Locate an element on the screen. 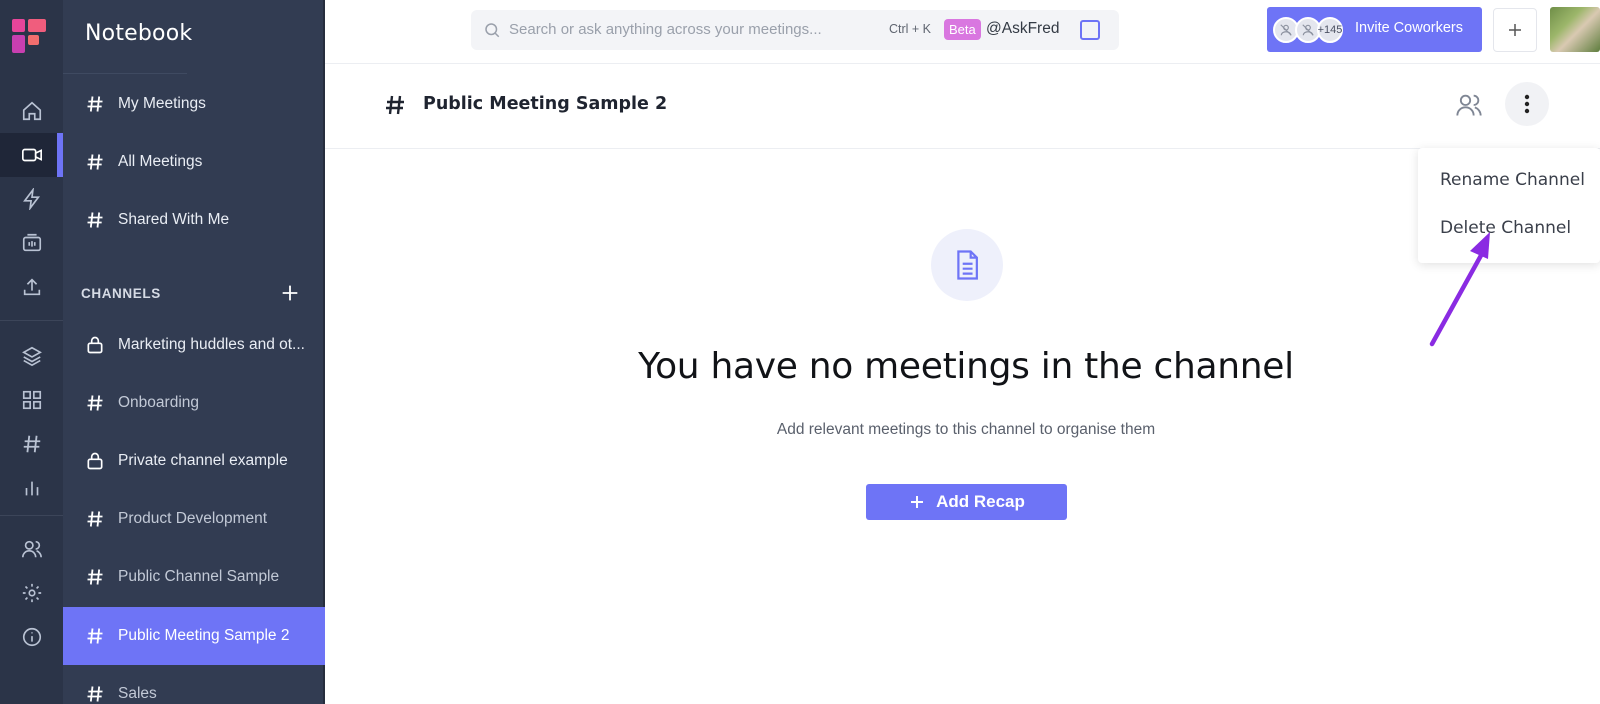 The image size is (1600, 704). sidebar-item-onboarding: Onboarding is located at coordinates (194, 403).